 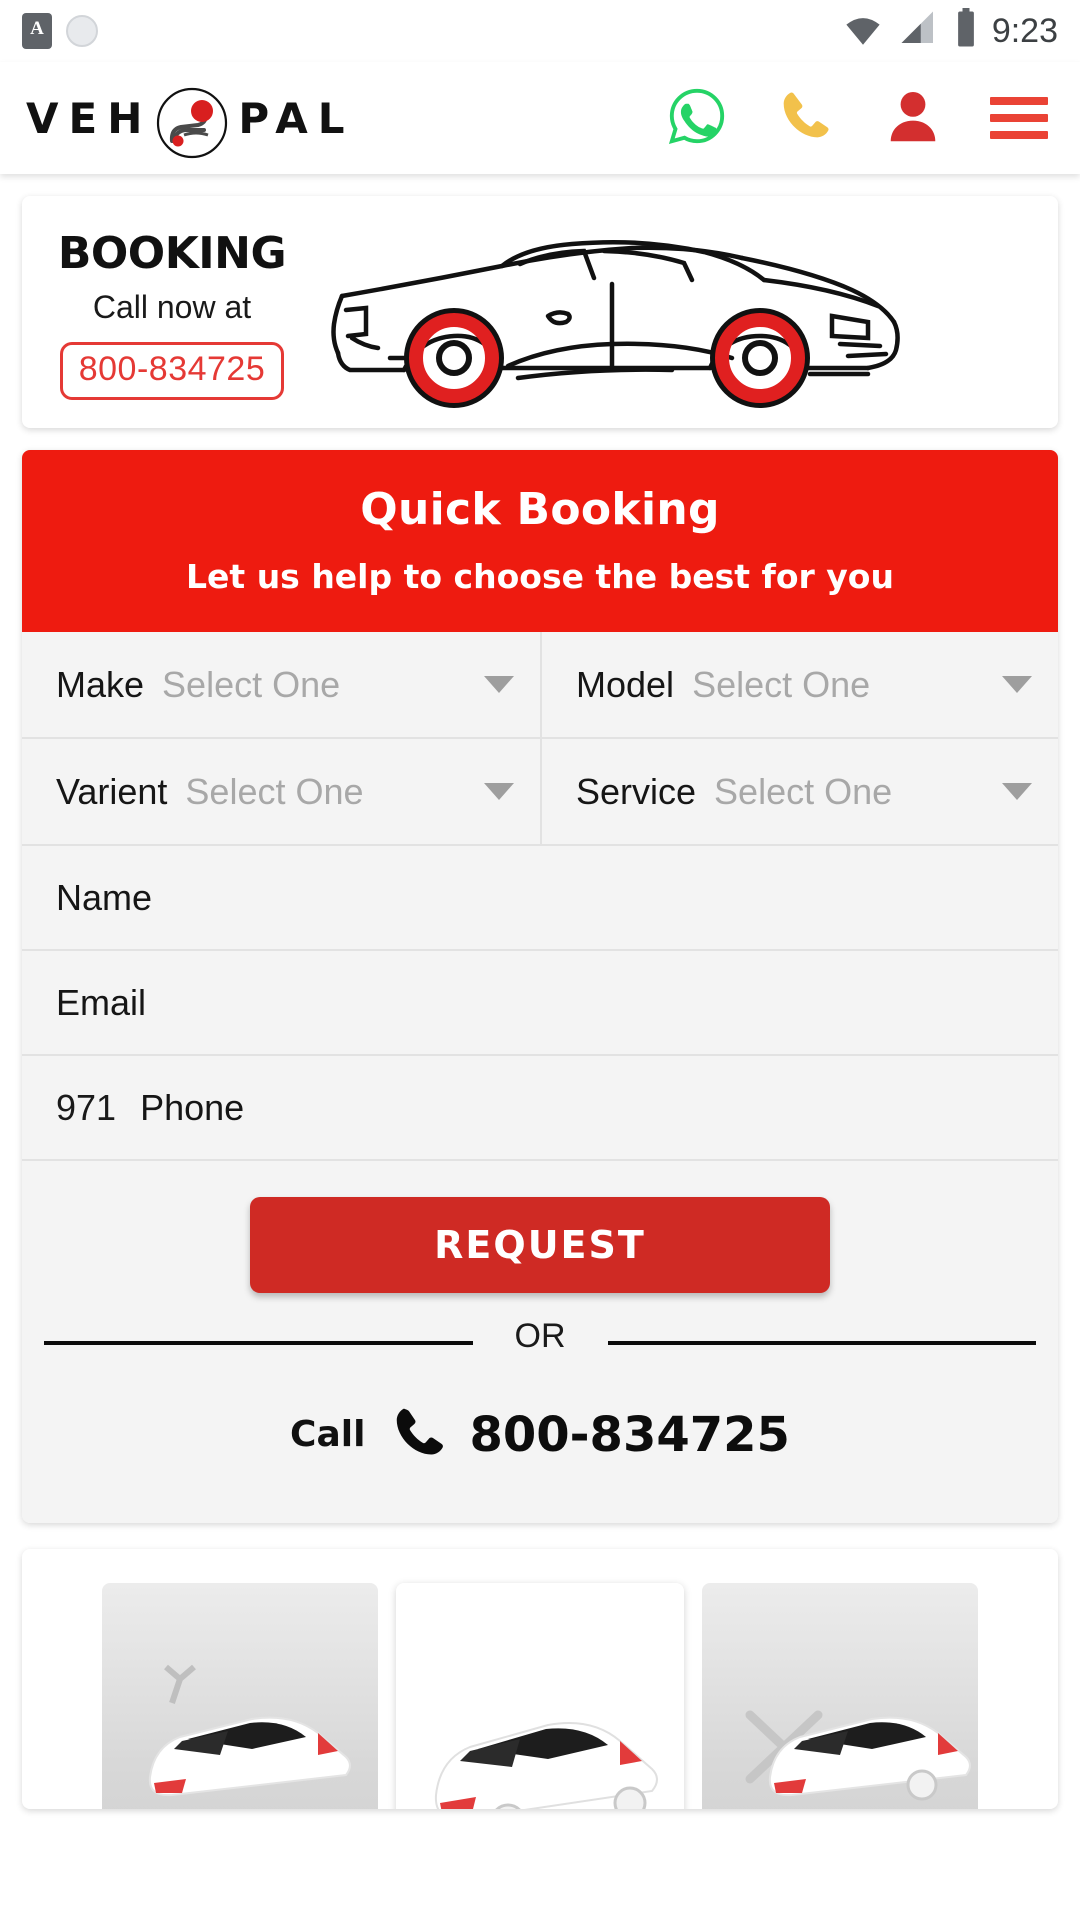 I want to click on field-make: Make Select One, so click(x=281, y=684).